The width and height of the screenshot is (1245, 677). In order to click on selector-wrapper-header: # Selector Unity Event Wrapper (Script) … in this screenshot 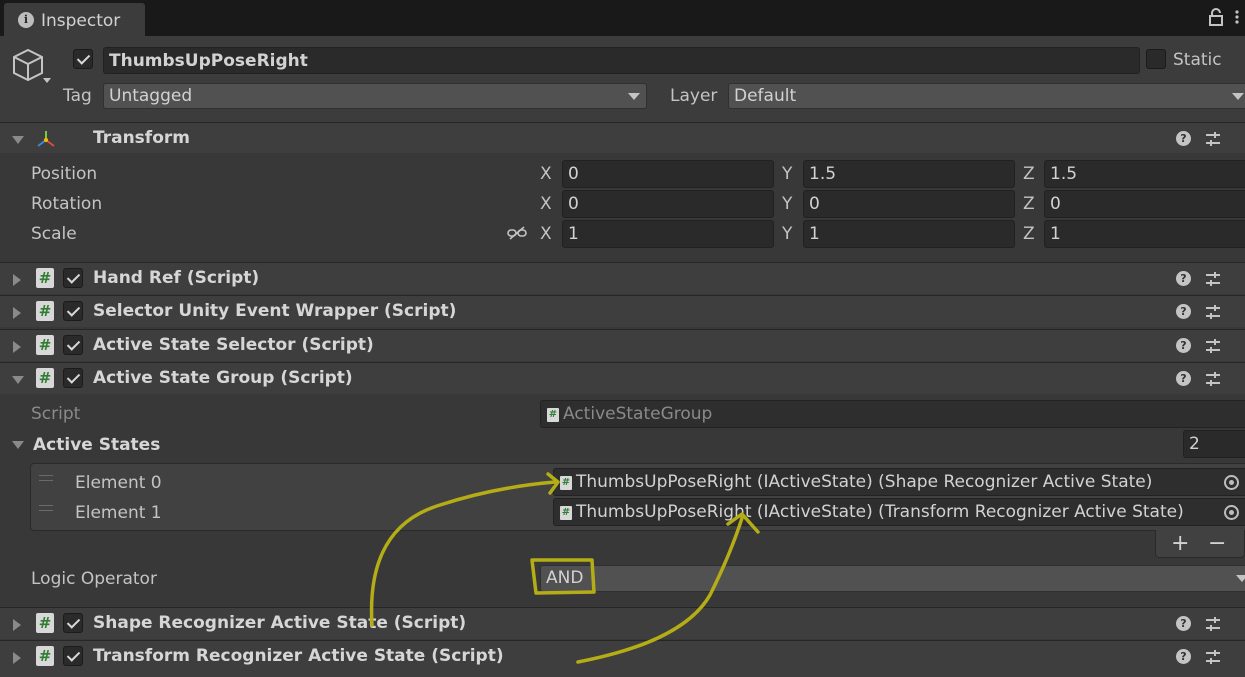, I will do `click(622, 311)`.